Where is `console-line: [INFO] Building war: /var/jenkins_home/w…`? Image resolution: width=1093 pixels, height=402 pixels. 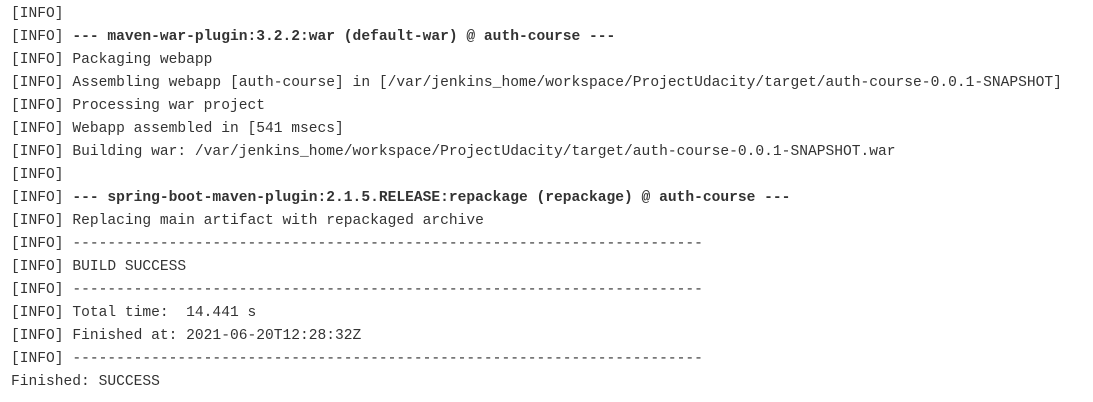 console-line: [INFO] Building war: /var/jenkins_home/w… is located at coordinates (552, 152).